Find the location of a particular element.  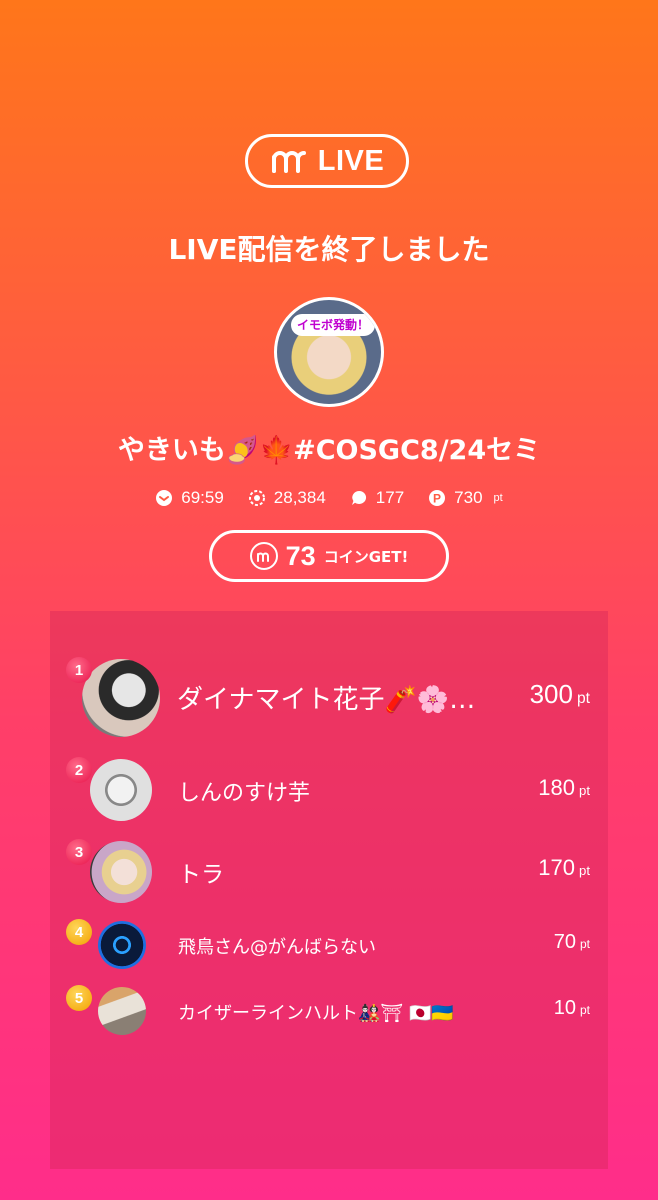

comments-stat: 177 is located at coordinates (377, 498).